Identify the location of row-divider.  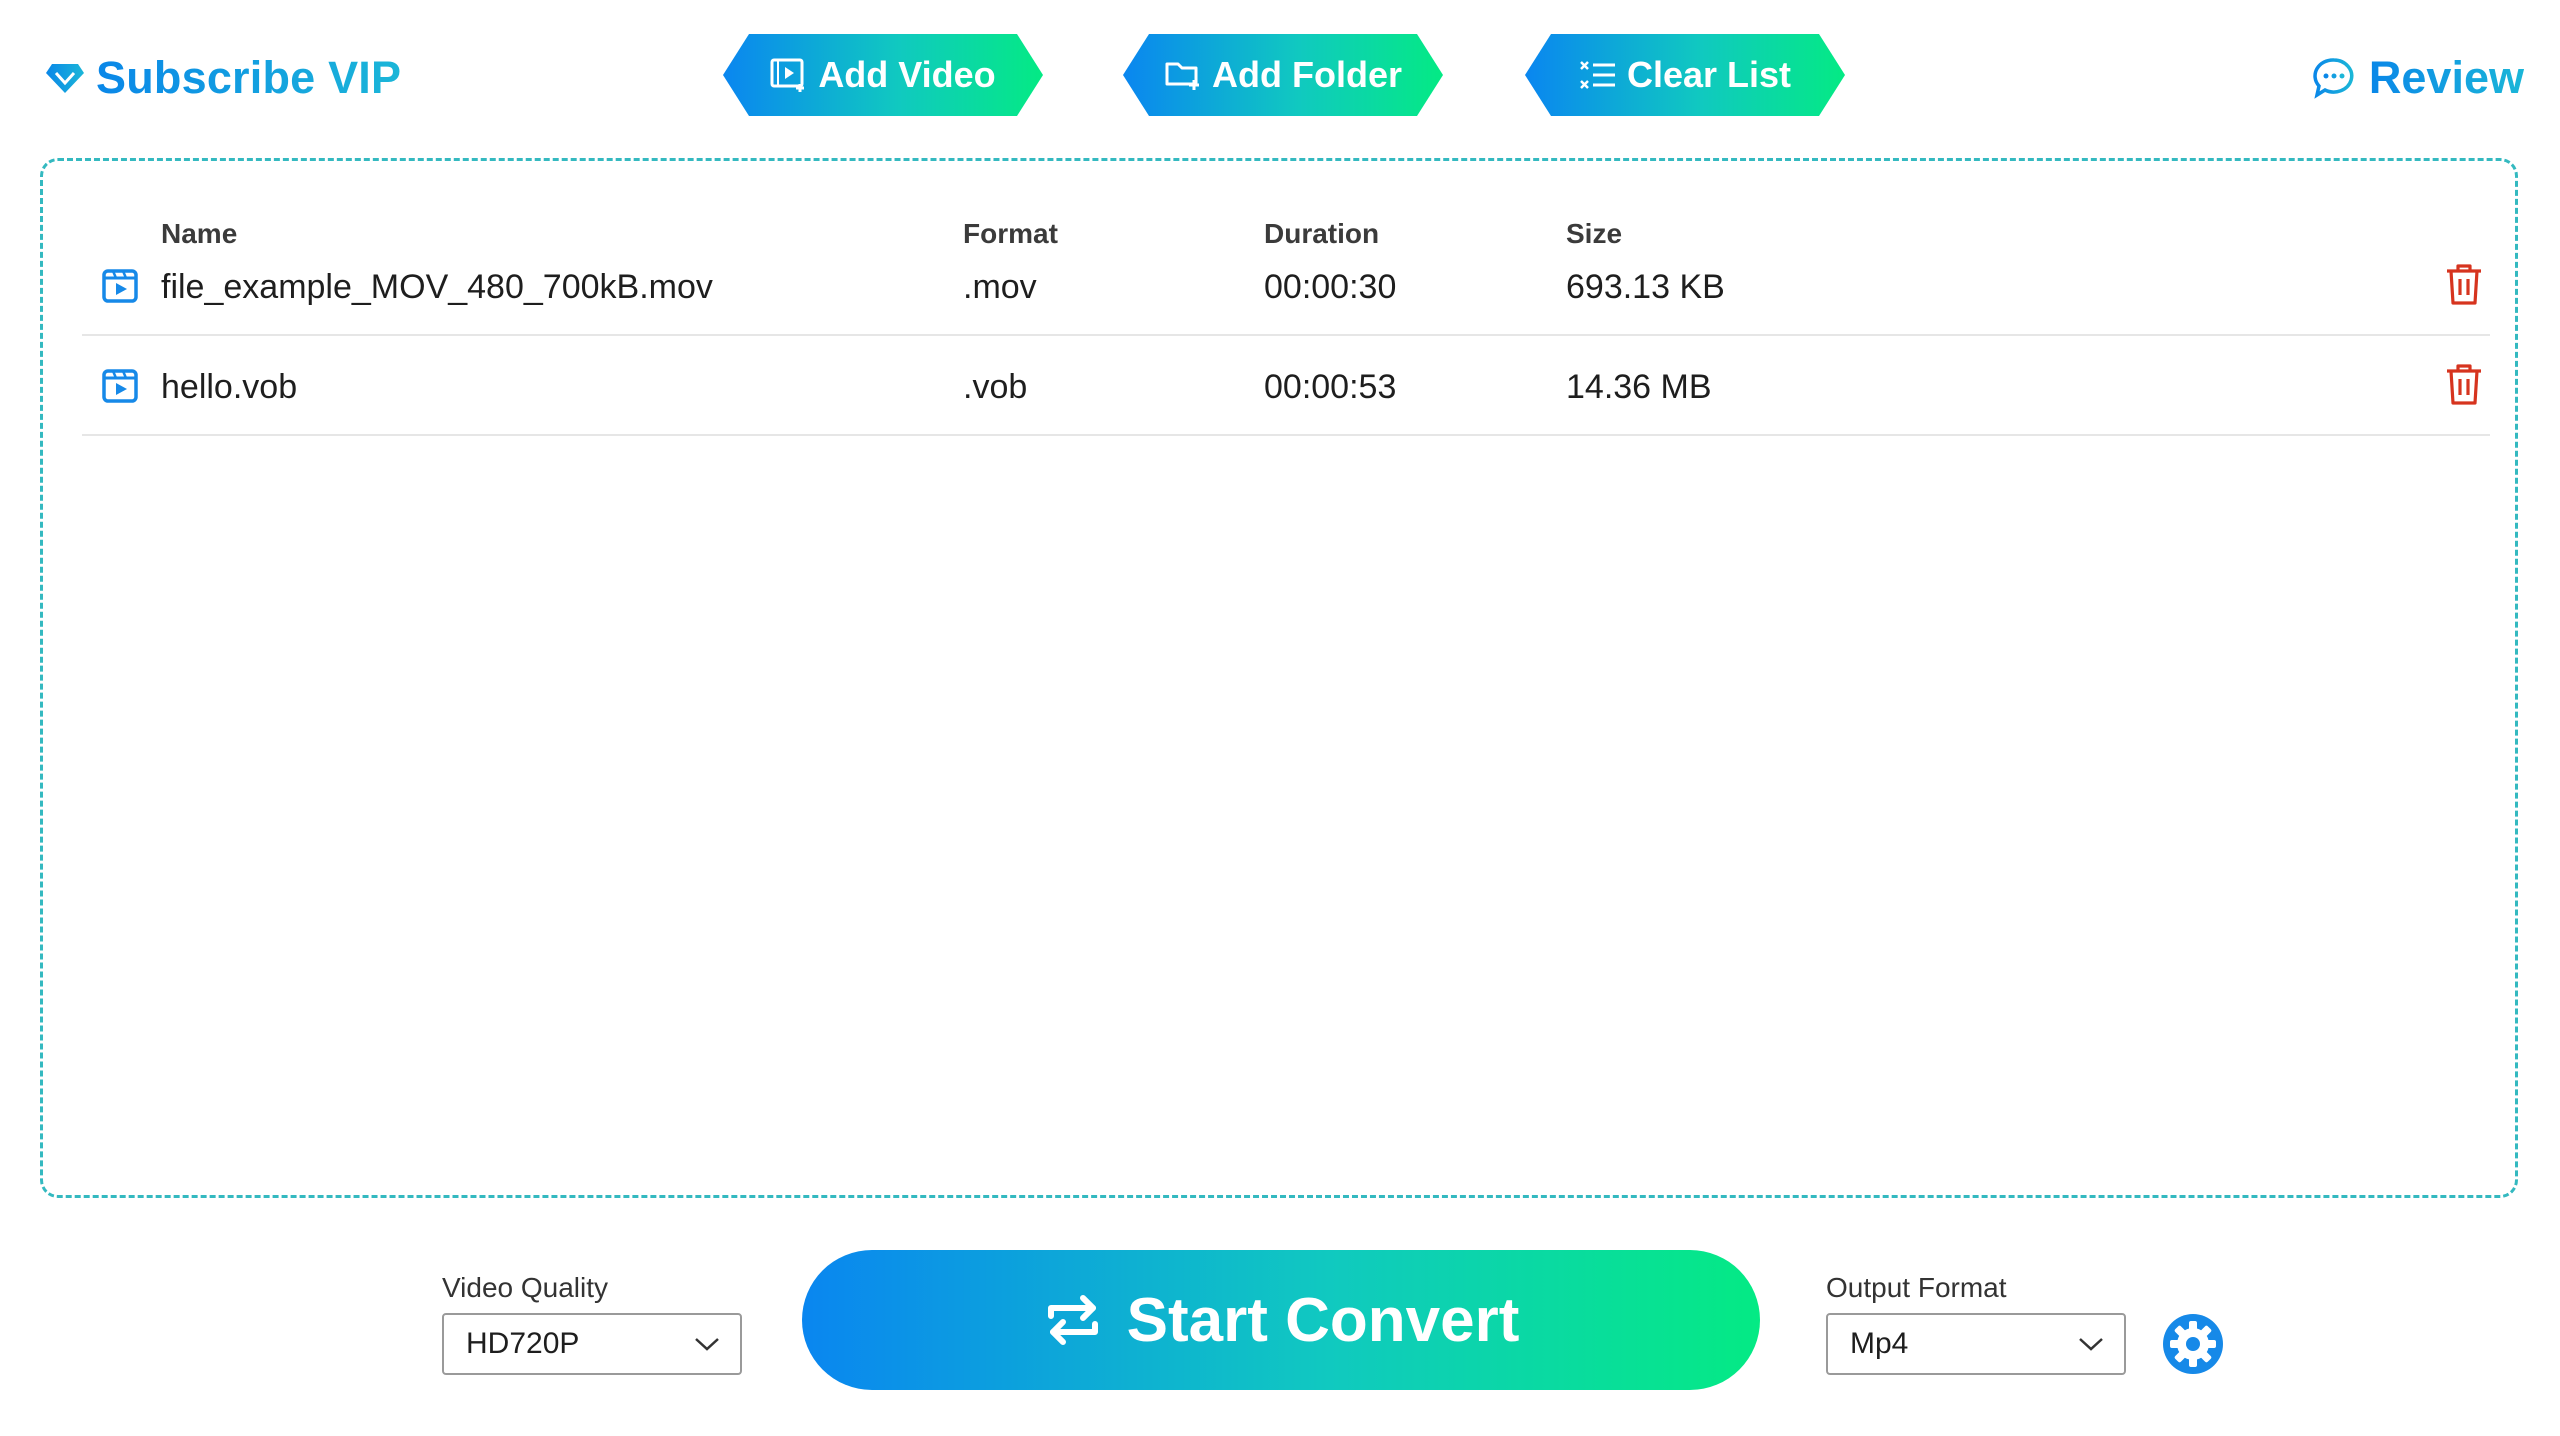
(1286, 435).